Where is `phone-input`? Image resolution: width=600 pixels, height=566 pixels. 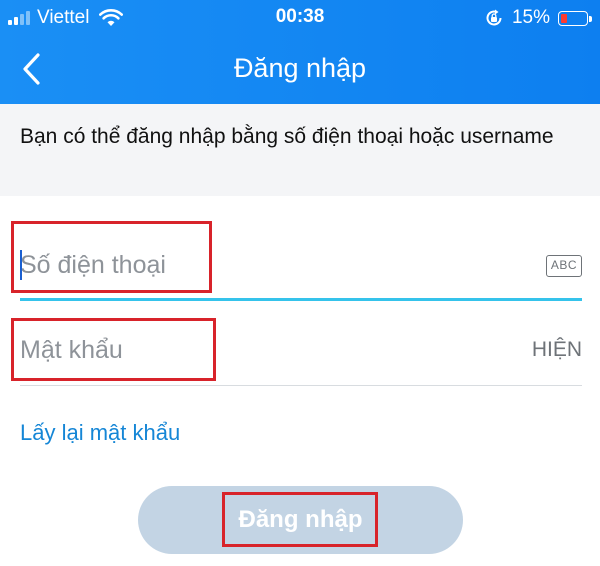 phone-input is located at coordinates (240, 265).